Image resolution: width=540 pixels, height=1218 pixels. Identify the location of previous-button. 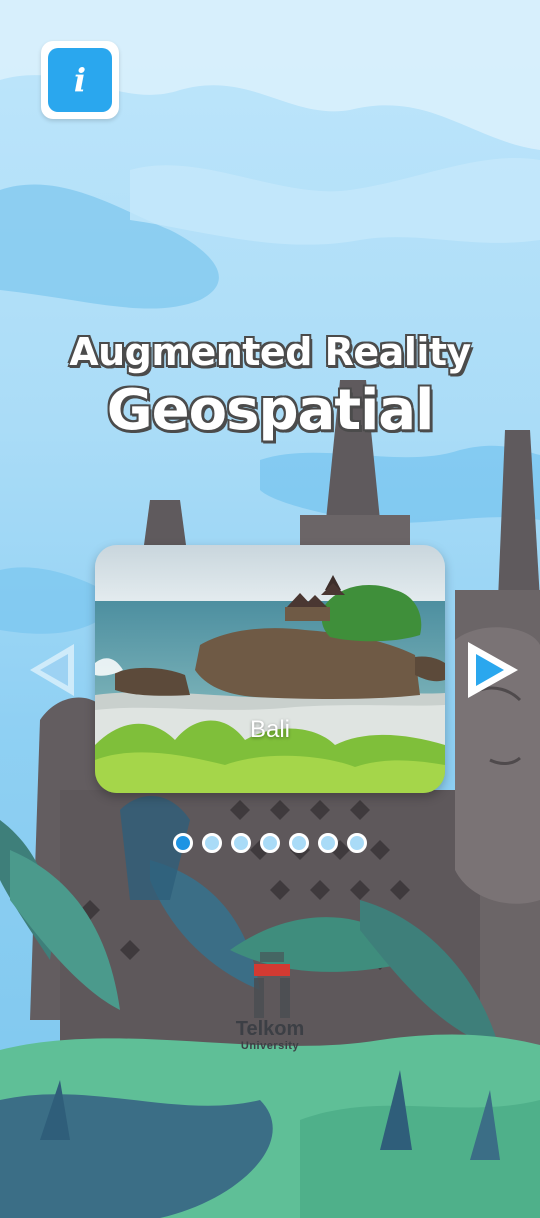
(52, 670).